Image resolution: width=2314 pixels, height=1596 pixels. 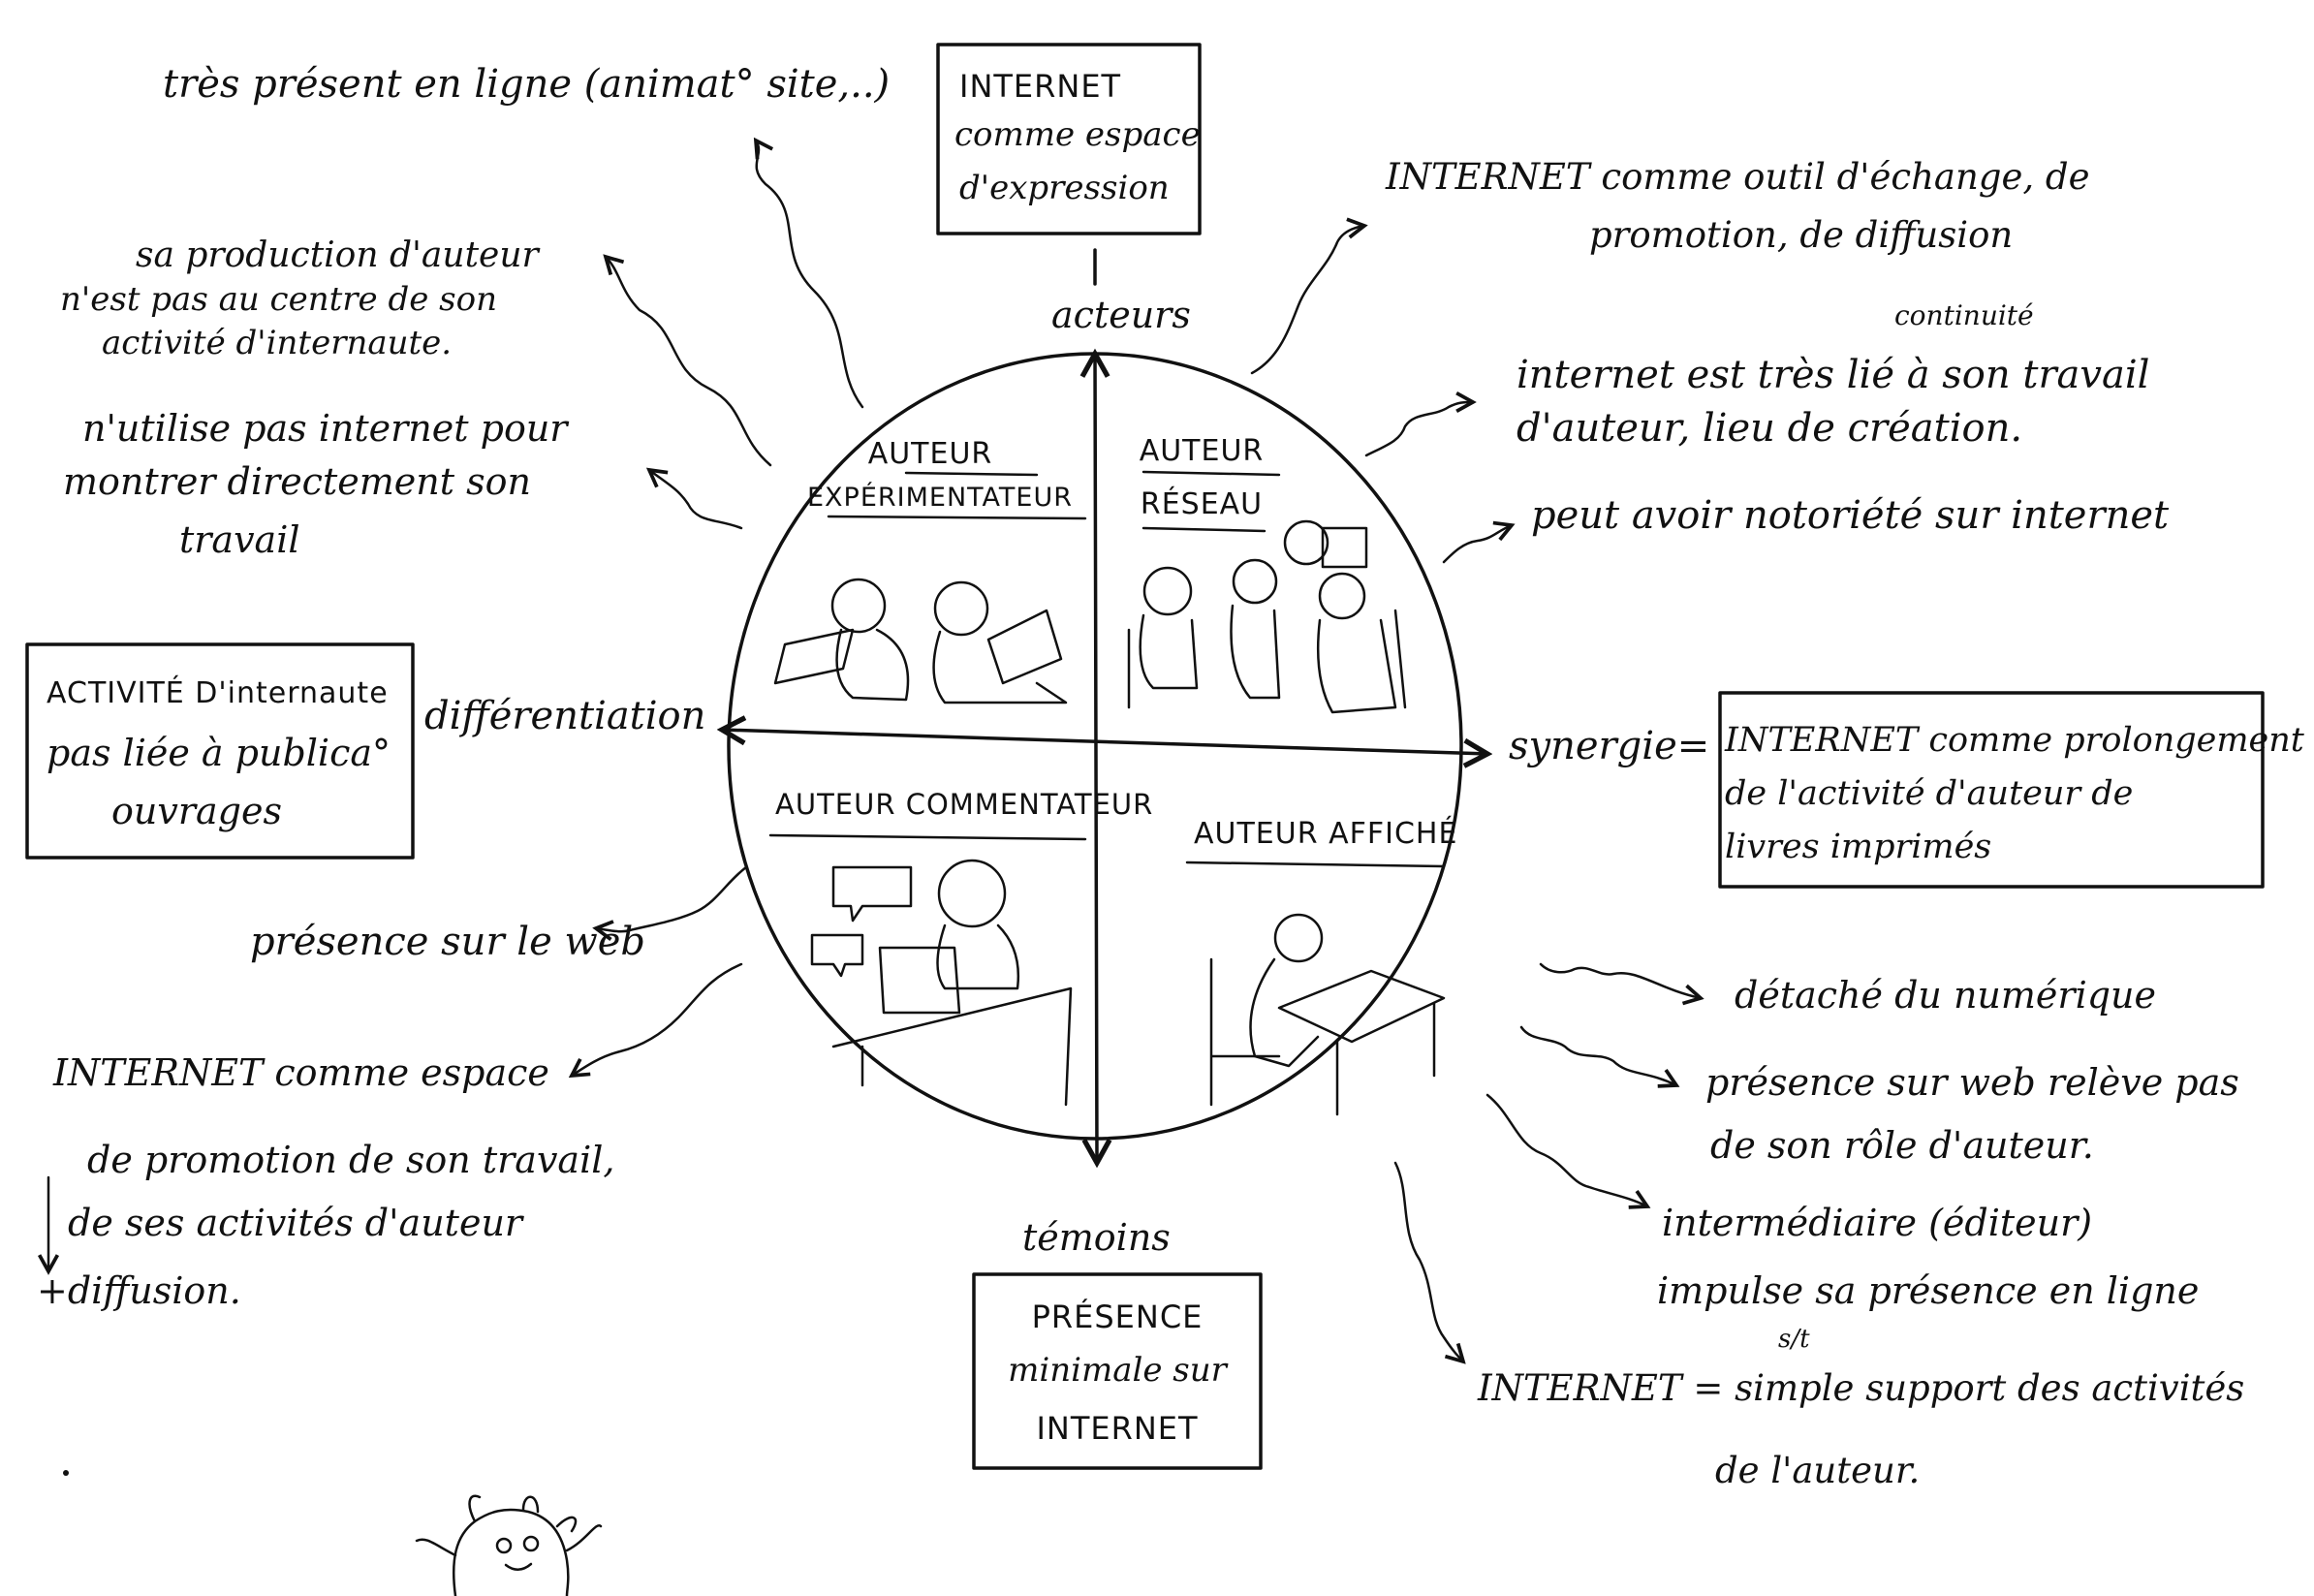 What do you see at coordinates (1737, 177) in the screenshot?
I see `note-exchange-1: INTERNET comme outil d'échange, de` at bounding box center [1737, 177].